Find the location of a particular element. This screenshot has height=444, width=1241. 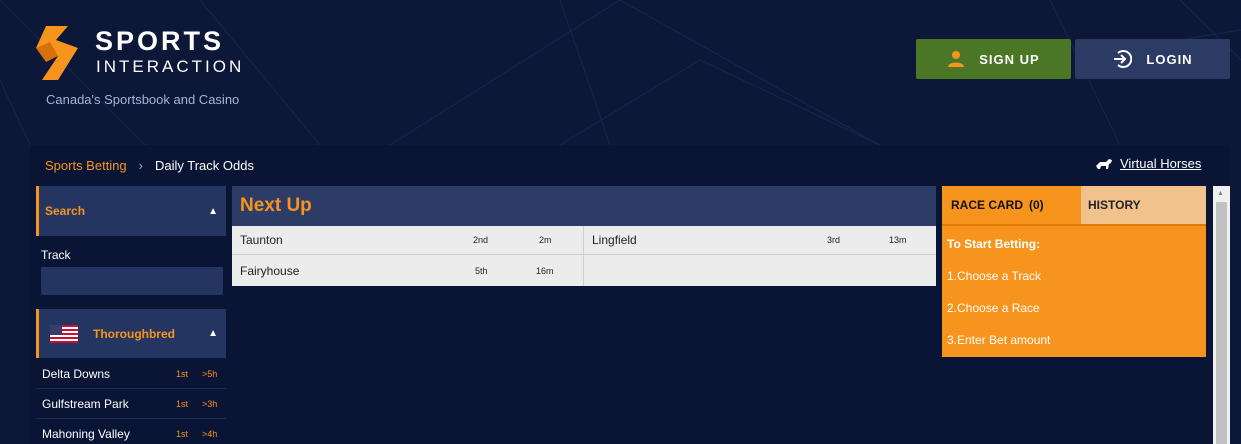

brand-name-top: SPORTS is located at coordinates (160, 41).